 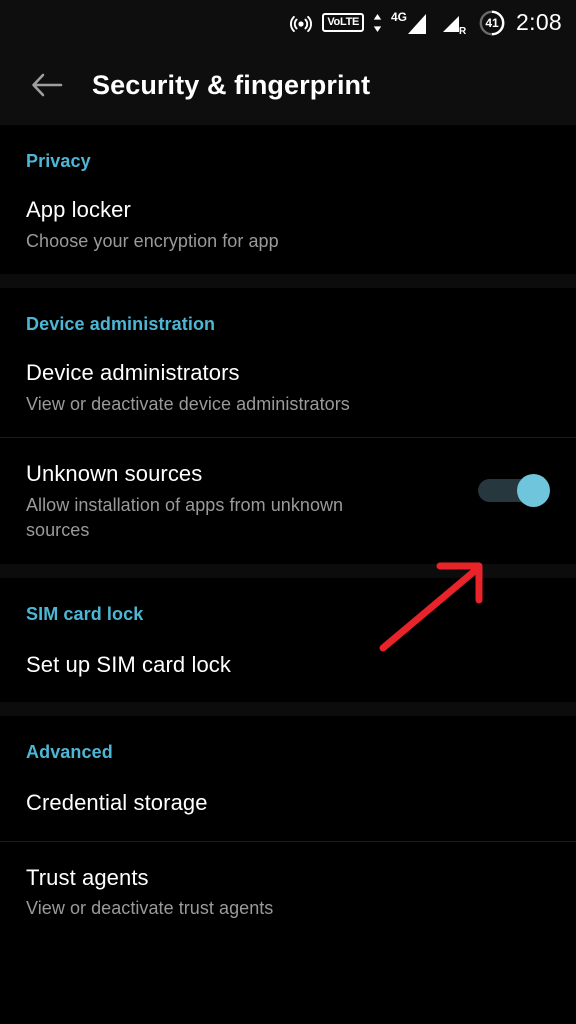 I want to click on hotspot-icon, so click(x=301, y=23).